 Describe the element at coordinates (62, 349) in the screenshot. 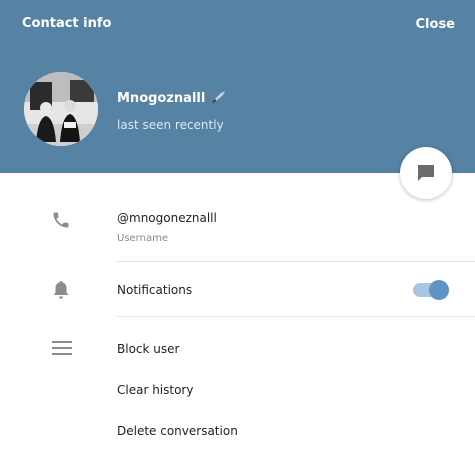

I see `menu-icon` at that location.